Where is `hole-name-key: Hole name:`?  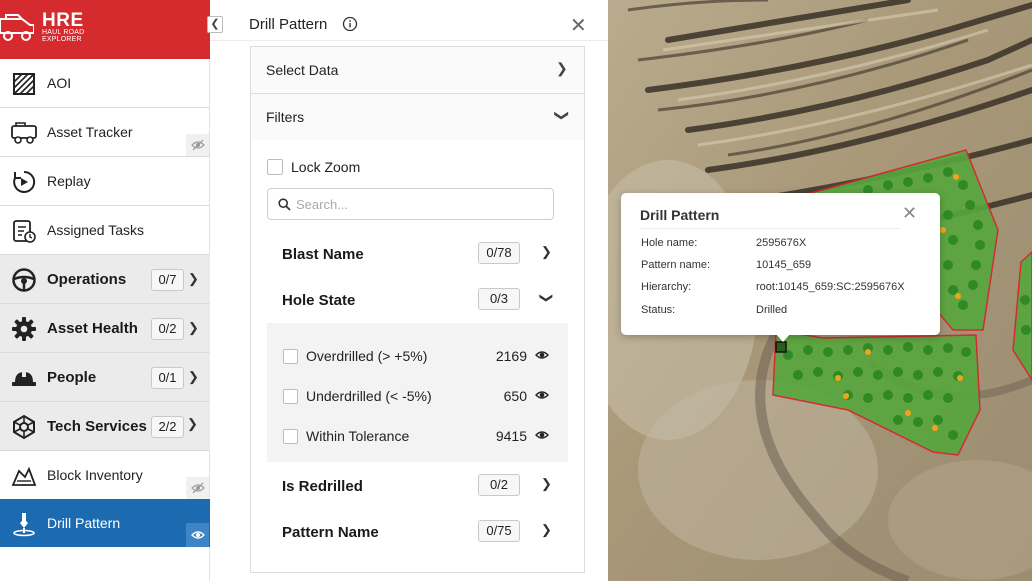
hole-name-key: Hole name: is located at coordinates (669, 243).